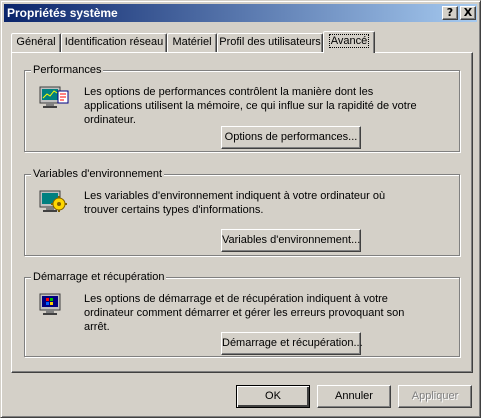 This screenshot has height=418, width=481. What do you see at coordinates (273, 396) in the screenshot?
I see `ok-button: OK` at bounding box center [273, 396].